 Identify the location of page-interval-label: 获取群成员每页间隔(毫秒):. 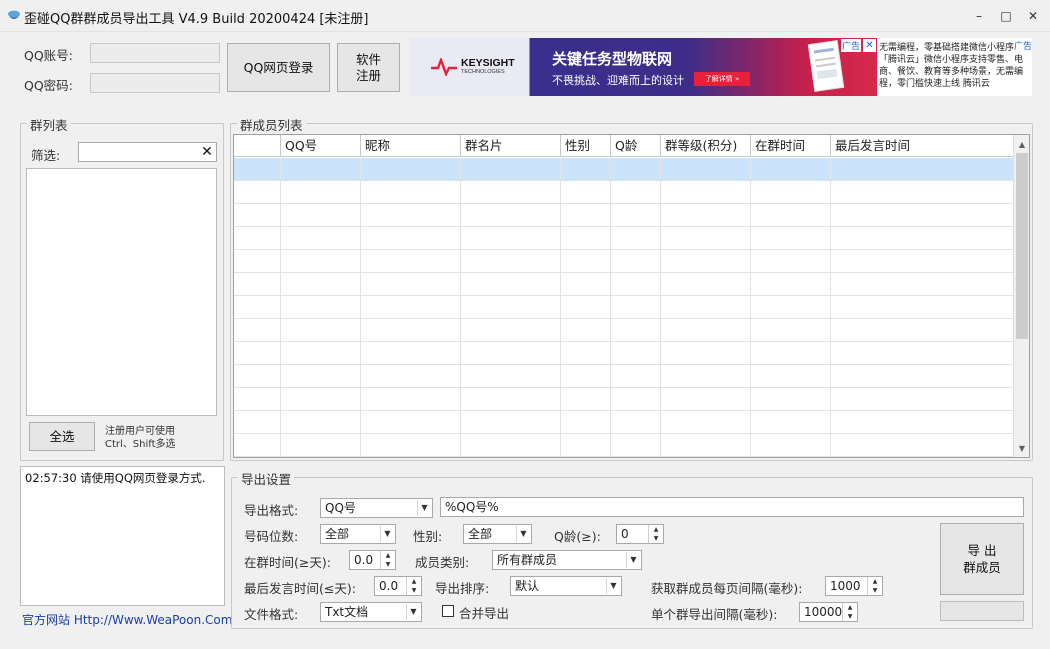
(727, 588).